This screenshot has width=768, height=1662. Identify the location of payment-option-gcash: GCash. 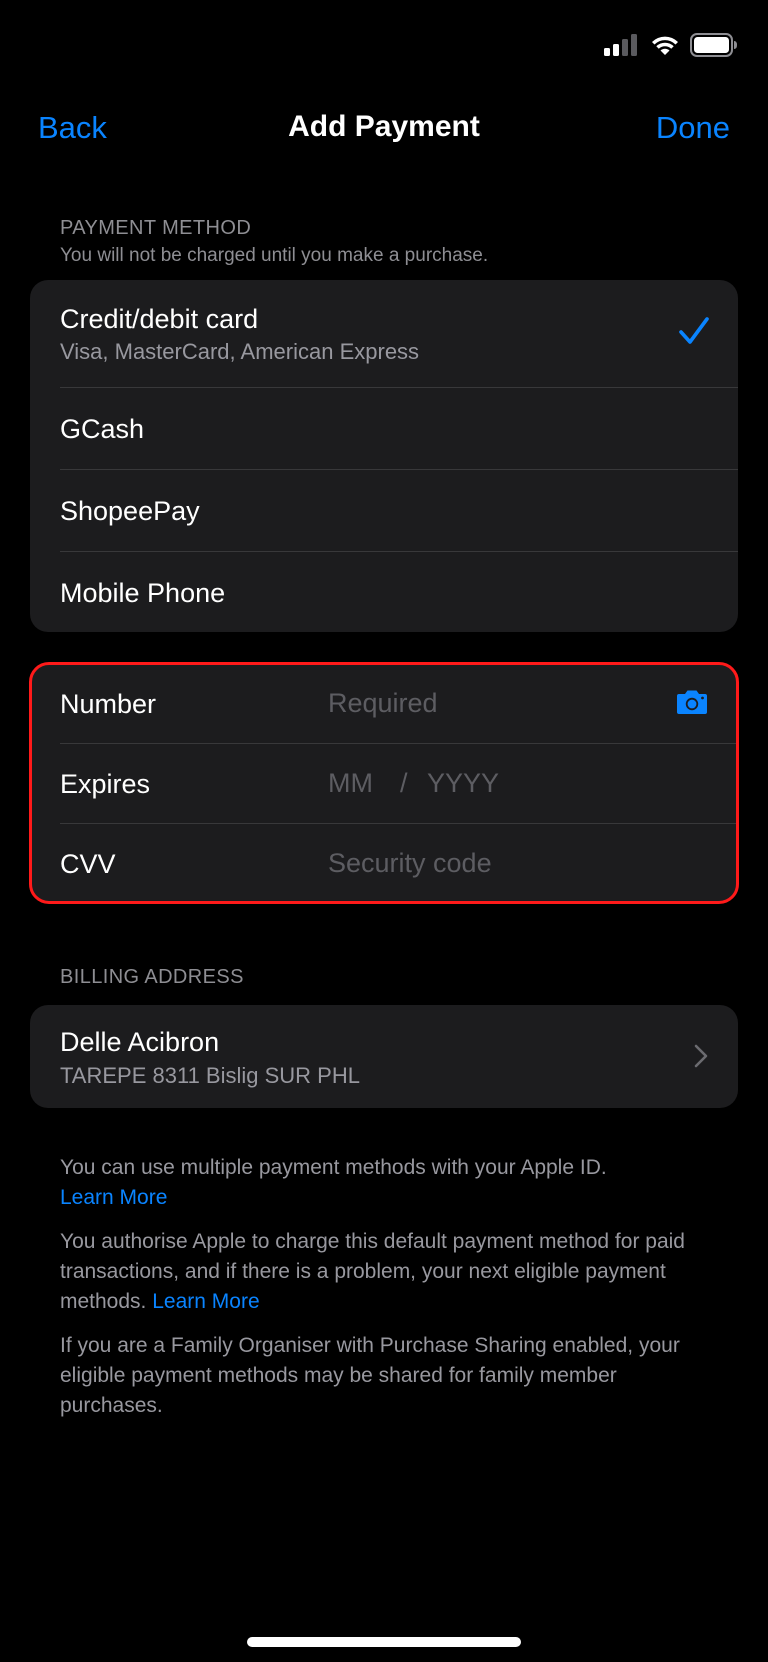
(384, 428).